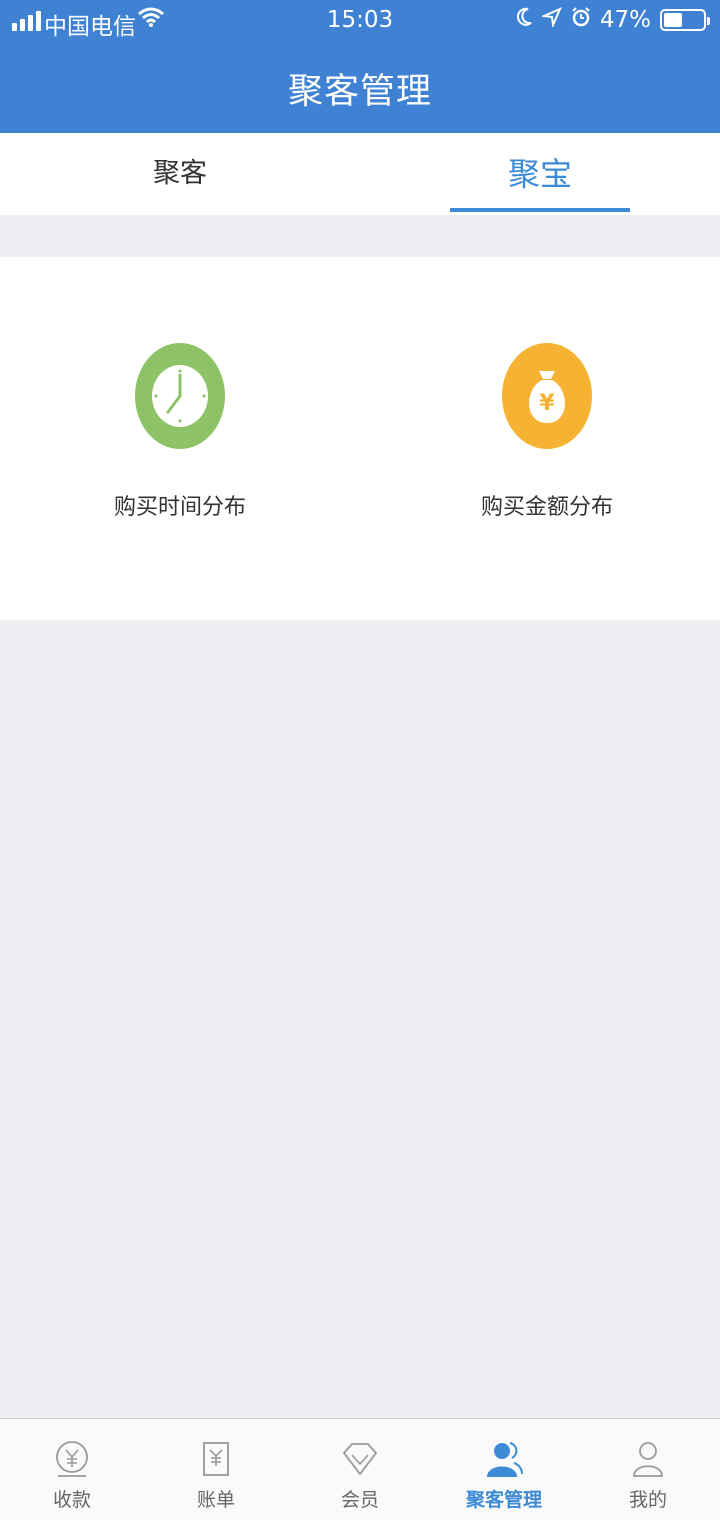  I want to click on status-bar: 中国电信 15:03 47%, so click(360, 22).